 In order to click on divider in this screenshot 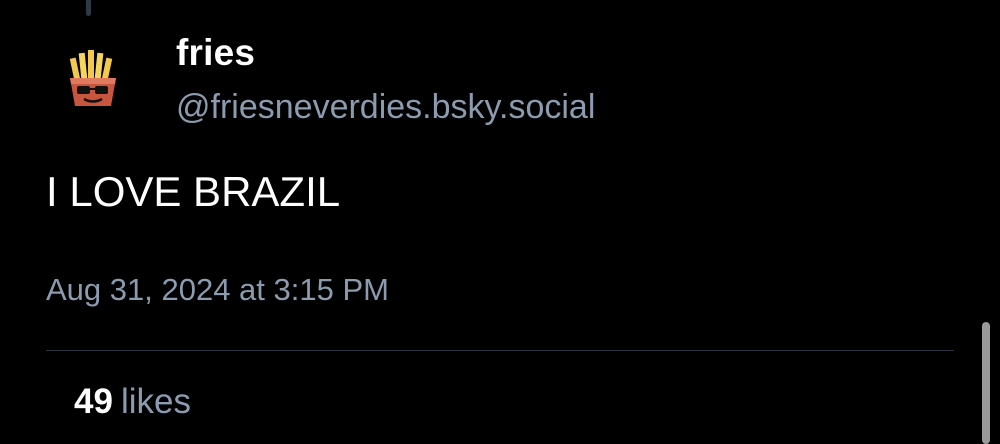, I will do `click(500, 350)`.